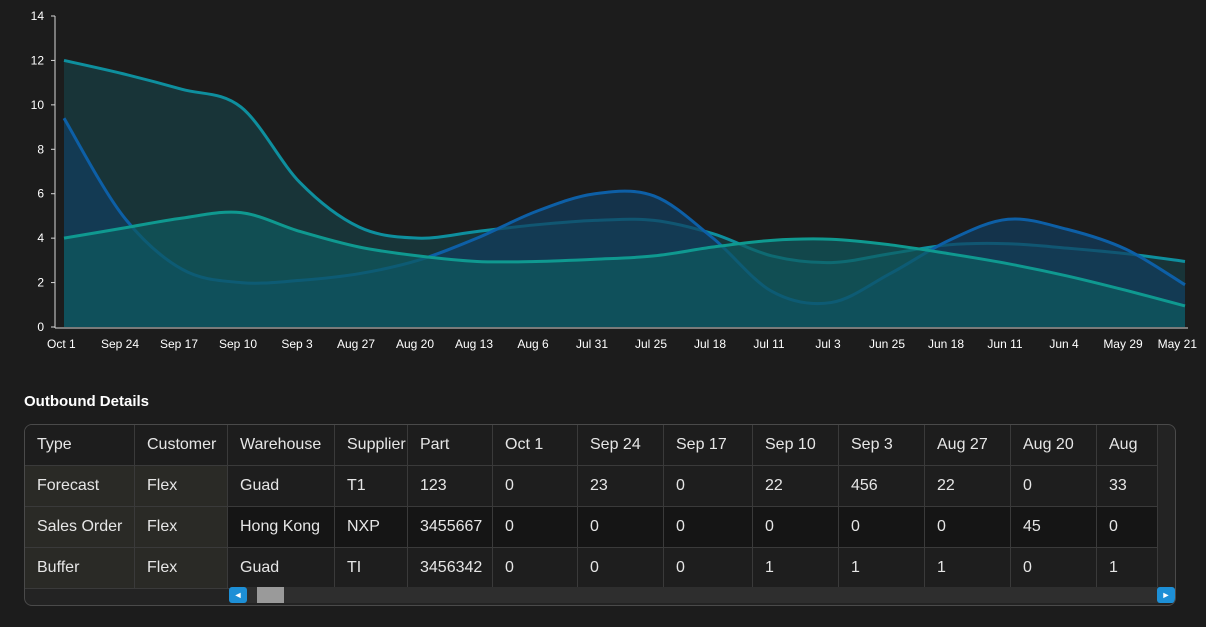  Describe the element at coordinates (238, 595) in the screenshot. I see `scroll-left-button: ◄` at that location.